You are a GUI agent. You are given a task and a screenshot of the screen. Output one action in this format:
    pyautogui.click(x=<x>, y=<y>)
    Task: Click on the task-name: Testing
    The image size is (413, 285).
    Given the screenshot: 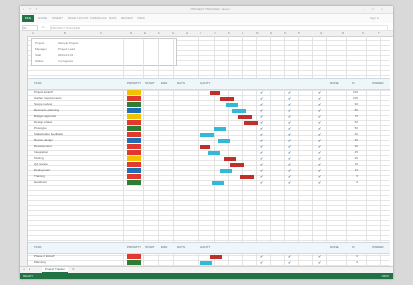 What is the action you would take?
    pyautogui.click(x=69, y=158)
    